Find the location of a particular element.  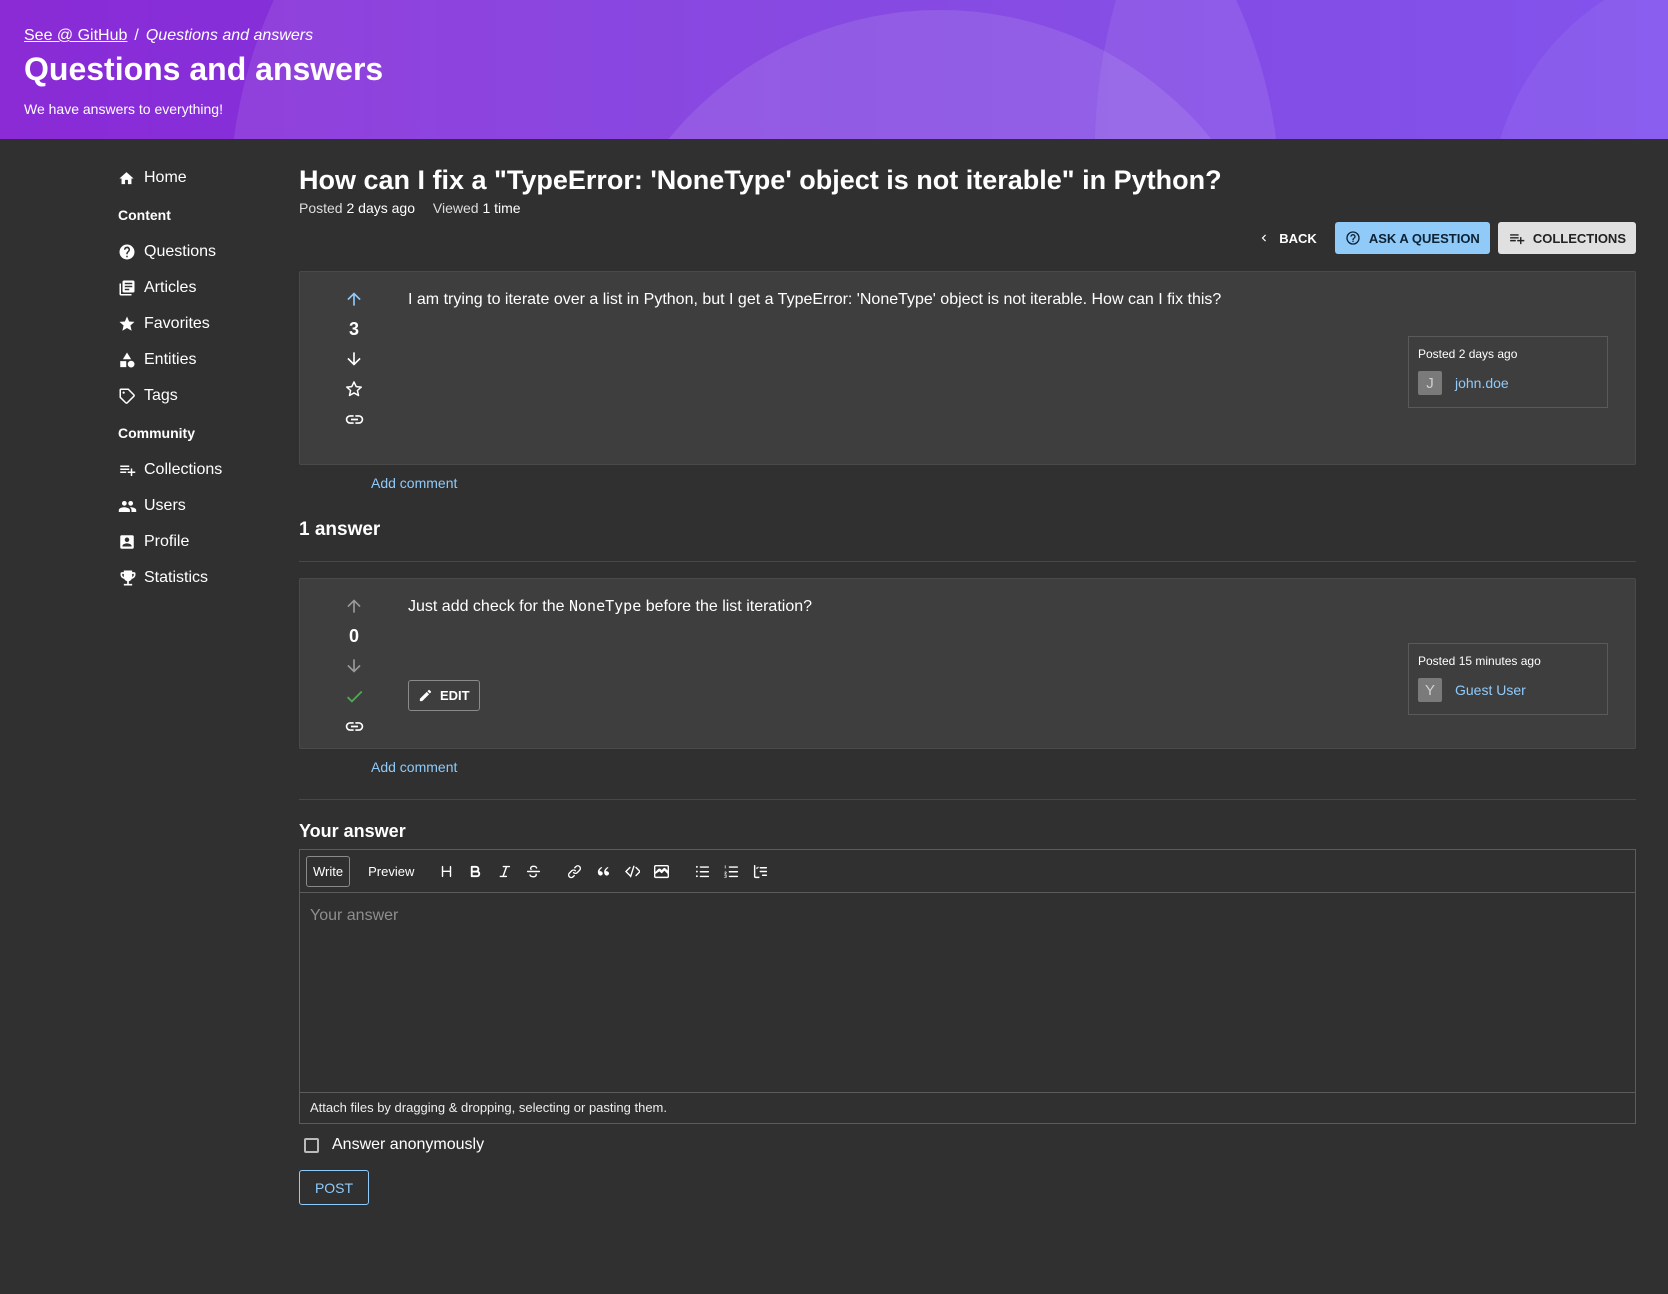

italic-icon is located at coordinates (504, 871).